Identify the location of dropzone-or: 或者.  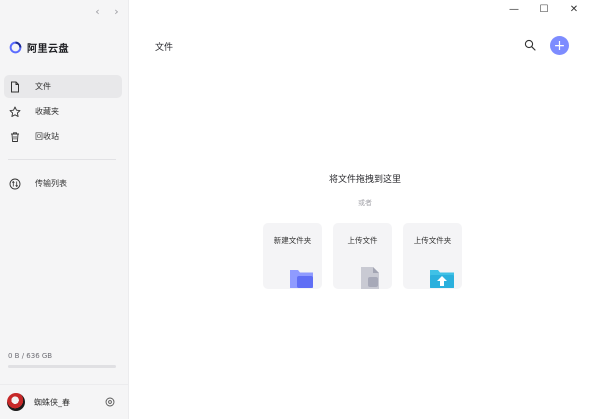
(365, 203).